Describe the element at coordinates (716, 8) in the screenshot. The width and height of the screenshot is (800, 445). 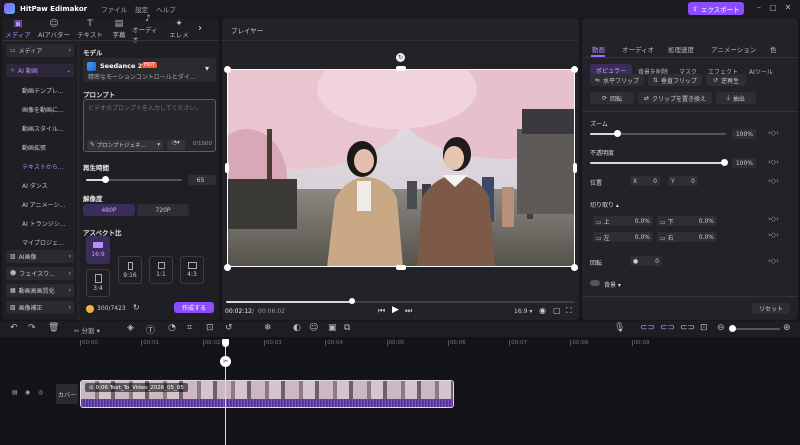
I see `export-button: ⇪ エクスポート` at that location.